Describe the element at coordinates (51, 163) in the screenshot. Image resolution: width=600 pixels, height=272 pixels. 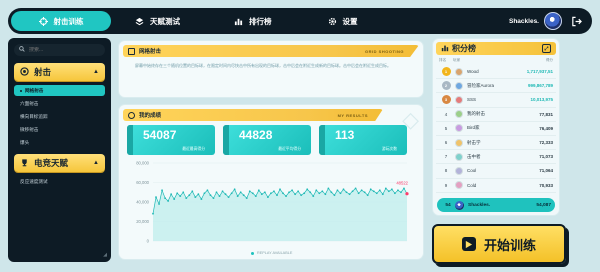
I see `category-label: 电竞天赋` at that location.